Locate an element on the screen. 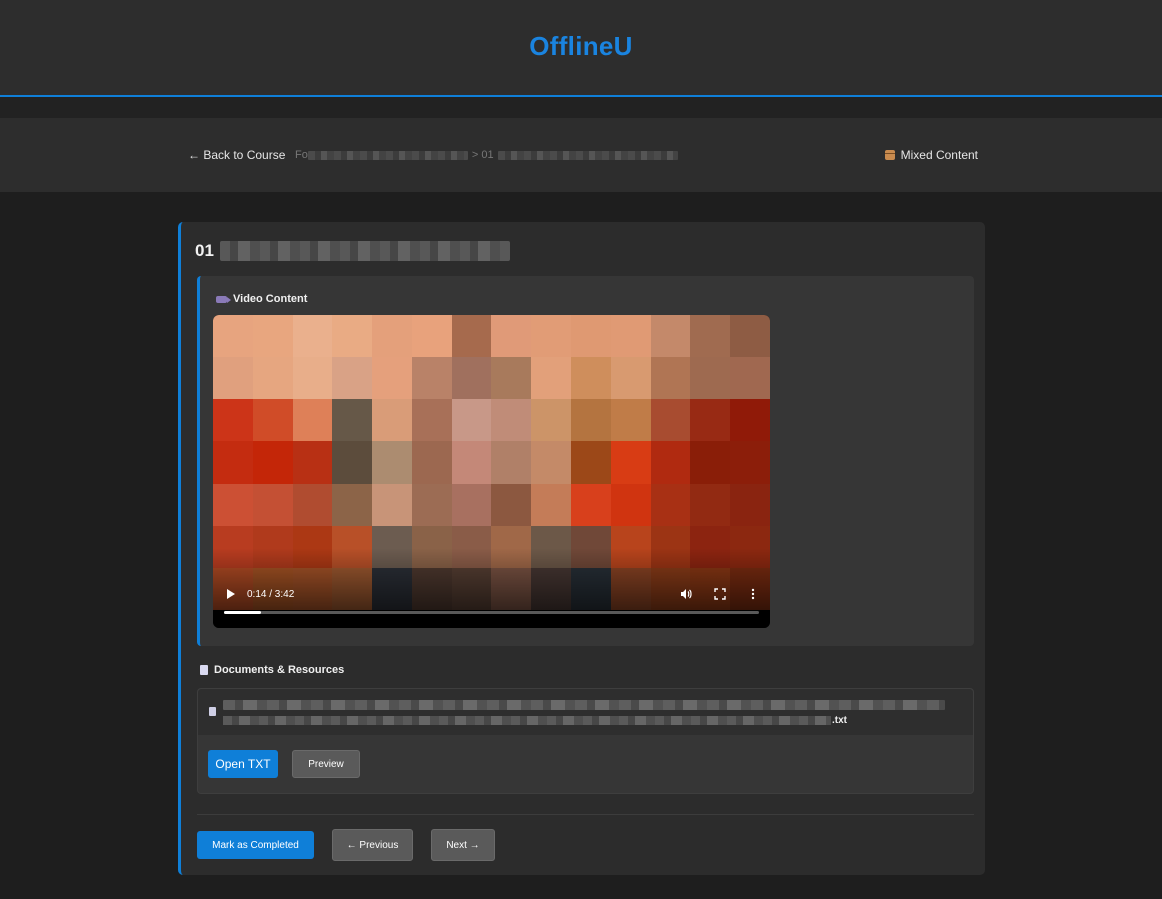  lesson-title-redacted is located at coordinates (364, 251).